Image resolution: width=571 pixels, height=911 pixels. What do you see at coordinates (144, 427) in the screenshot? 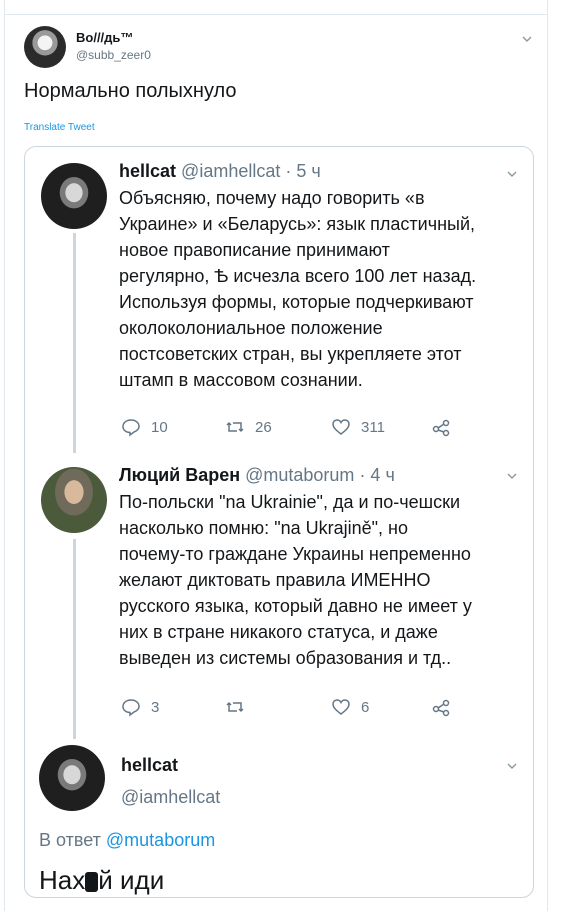
I see `reply-button: 10` at bounding box center [144, 427].